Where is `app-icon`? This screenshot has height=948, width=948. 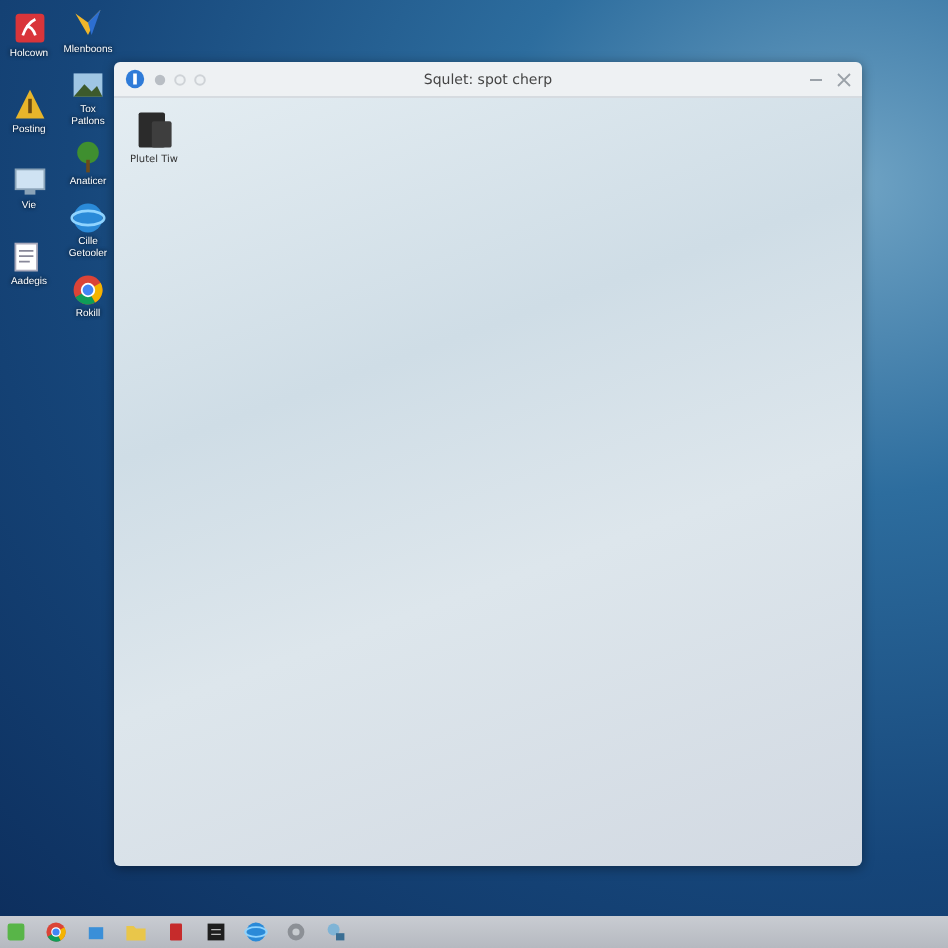
app-icon is located at coordinates (135, 79).